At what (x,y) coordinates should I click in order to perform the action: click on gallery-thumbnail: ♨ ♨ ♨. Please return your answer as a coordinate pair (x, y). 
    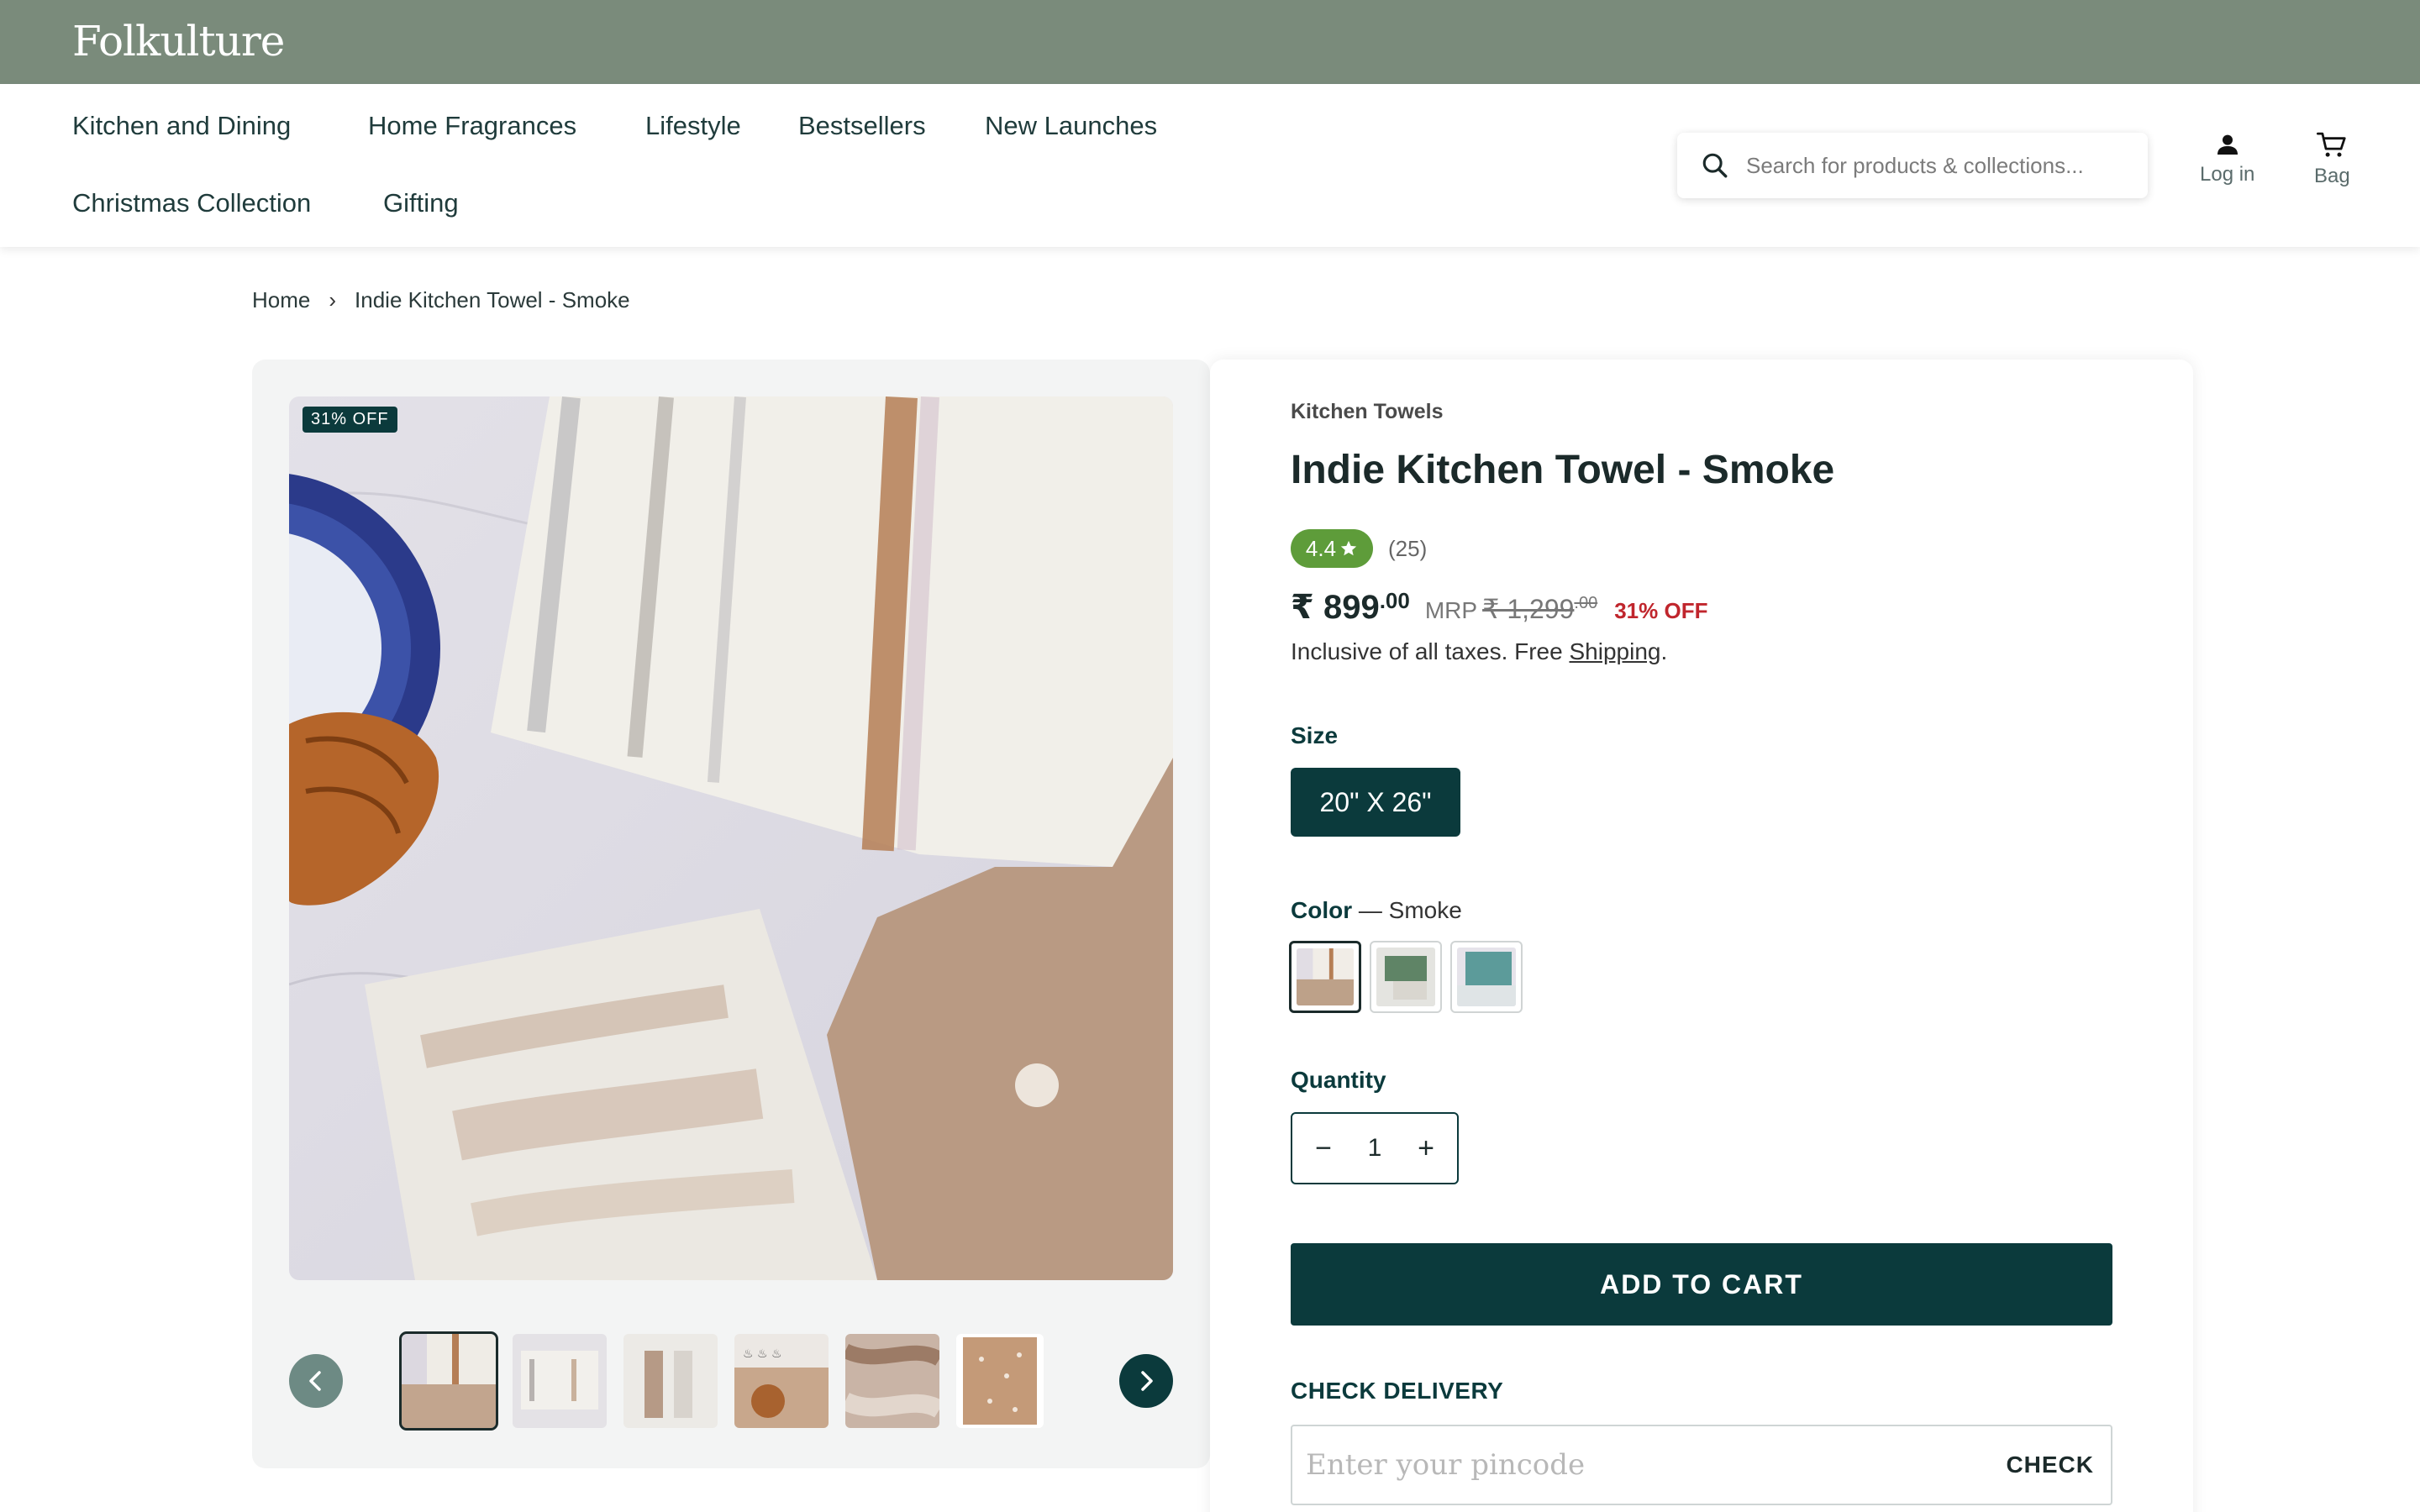
    Looking at the image, I should click on (781, 1381).